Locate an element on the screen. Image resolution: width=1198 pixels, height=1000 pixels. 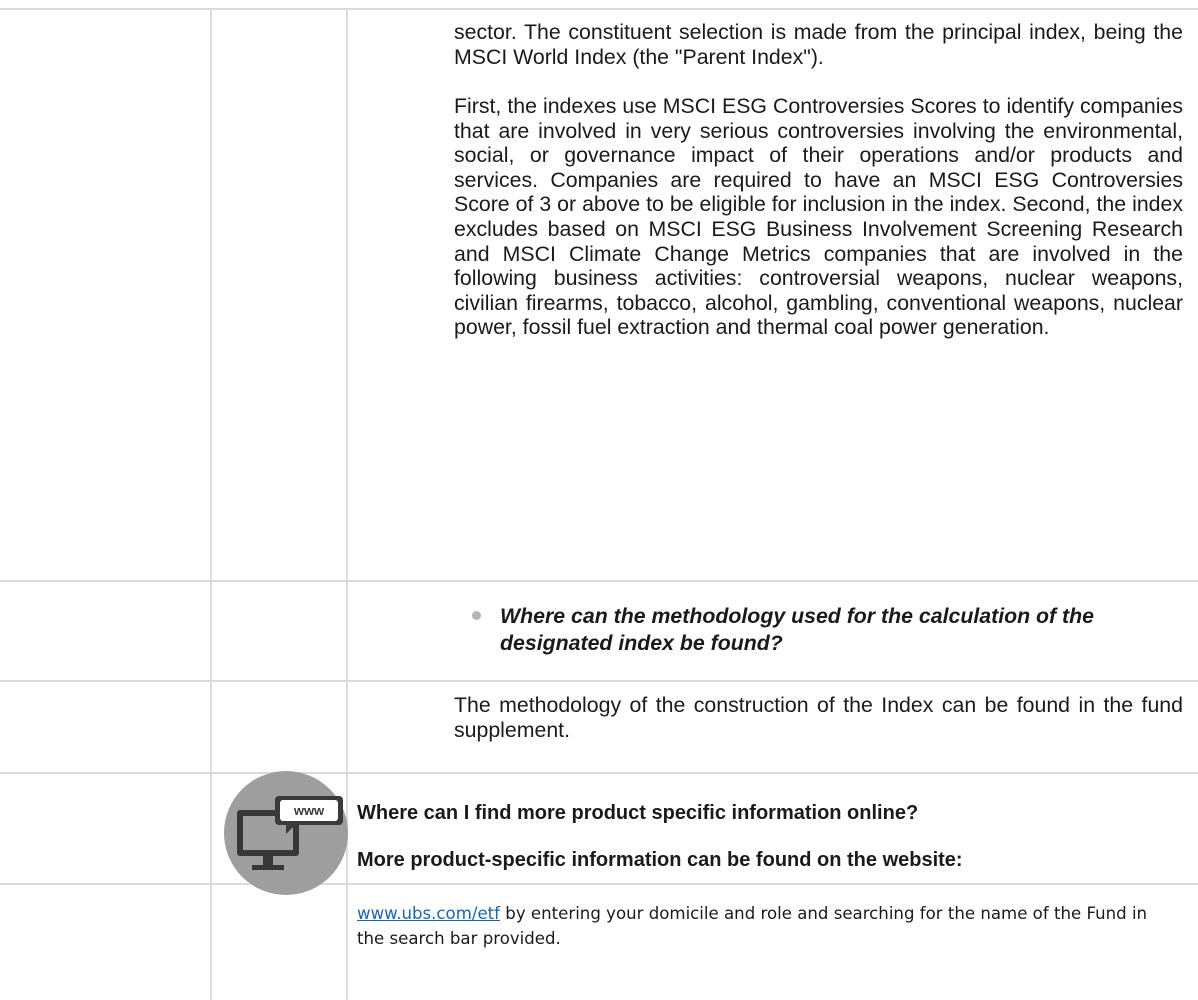
website-link: www.ubs.com/etf is located at coordinates (428, 913).